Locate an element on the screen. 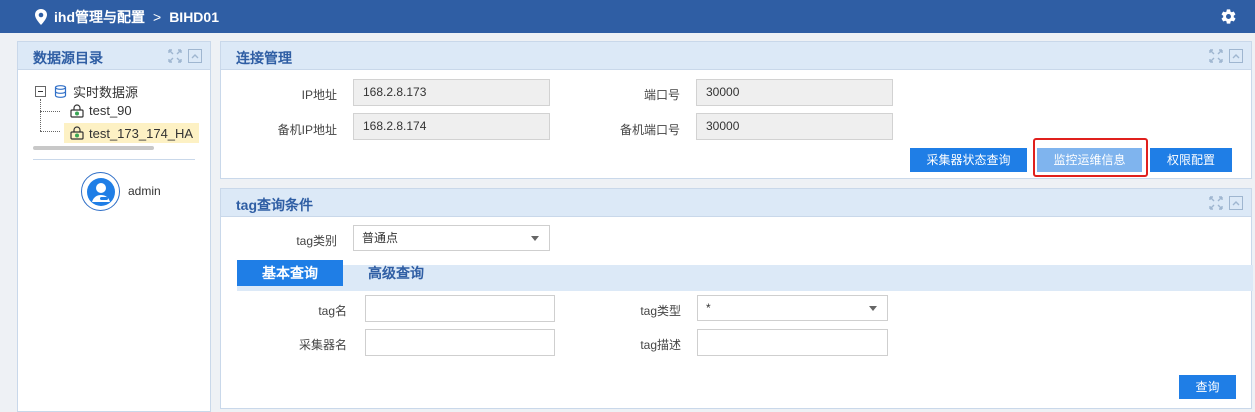 Image resolution: width=1255 pixels, height=412 pixels. backup-ip-label: 备机IP地址 is located at coordinates (307, 130).